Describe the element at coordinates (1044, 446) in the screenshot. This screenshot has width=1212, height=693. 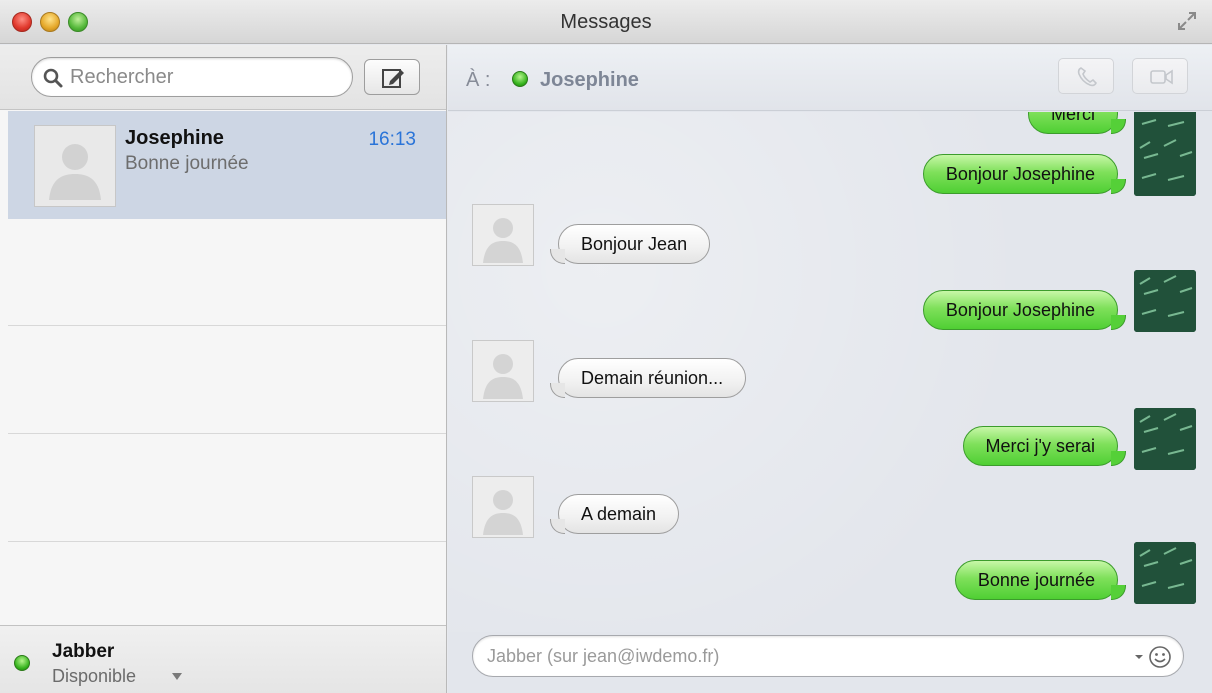
I see `message-bubble-outgoing: Merci j'y serai` at that location.